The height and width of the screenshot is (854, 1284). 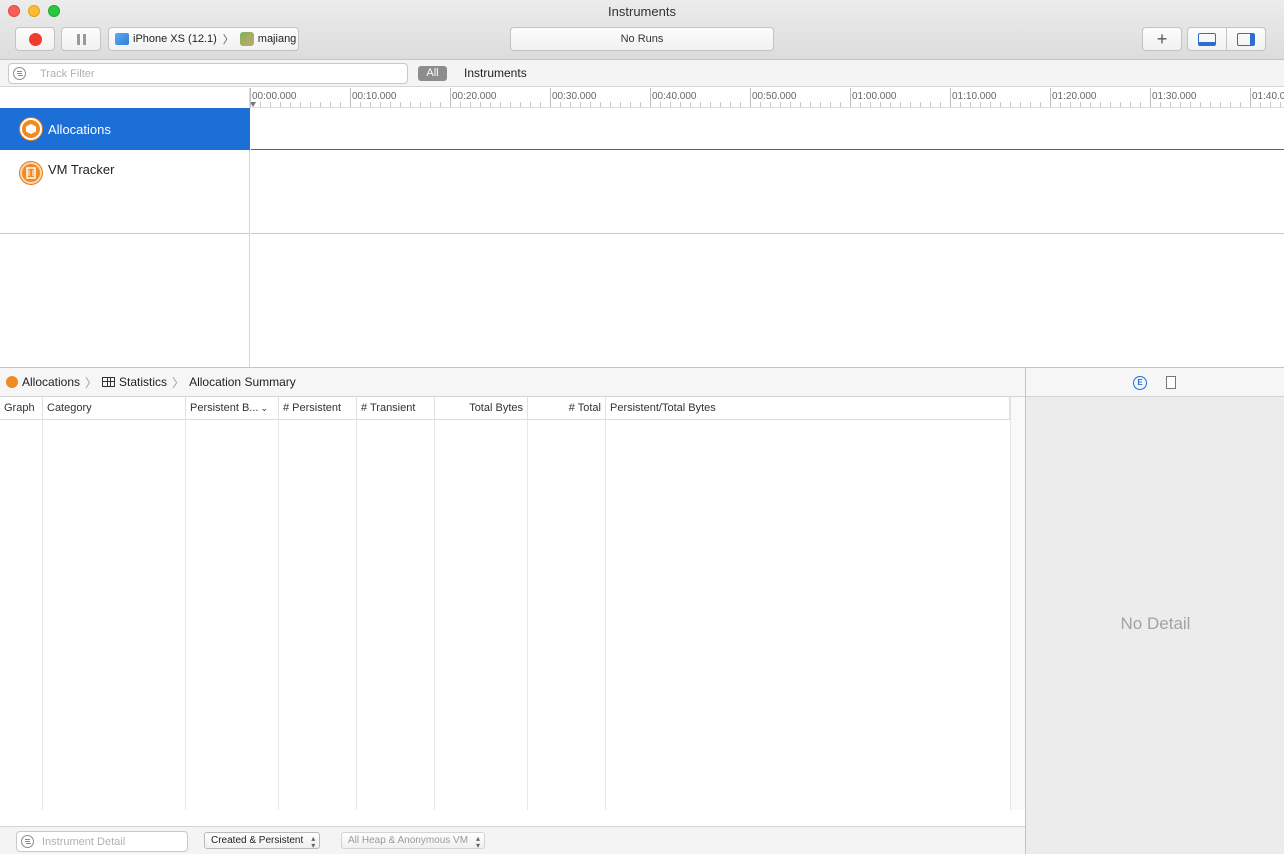 I want to click on allocation-type-popup: All Heap & Anonymous VM ▴ ▾, so click(x=413, y=841).